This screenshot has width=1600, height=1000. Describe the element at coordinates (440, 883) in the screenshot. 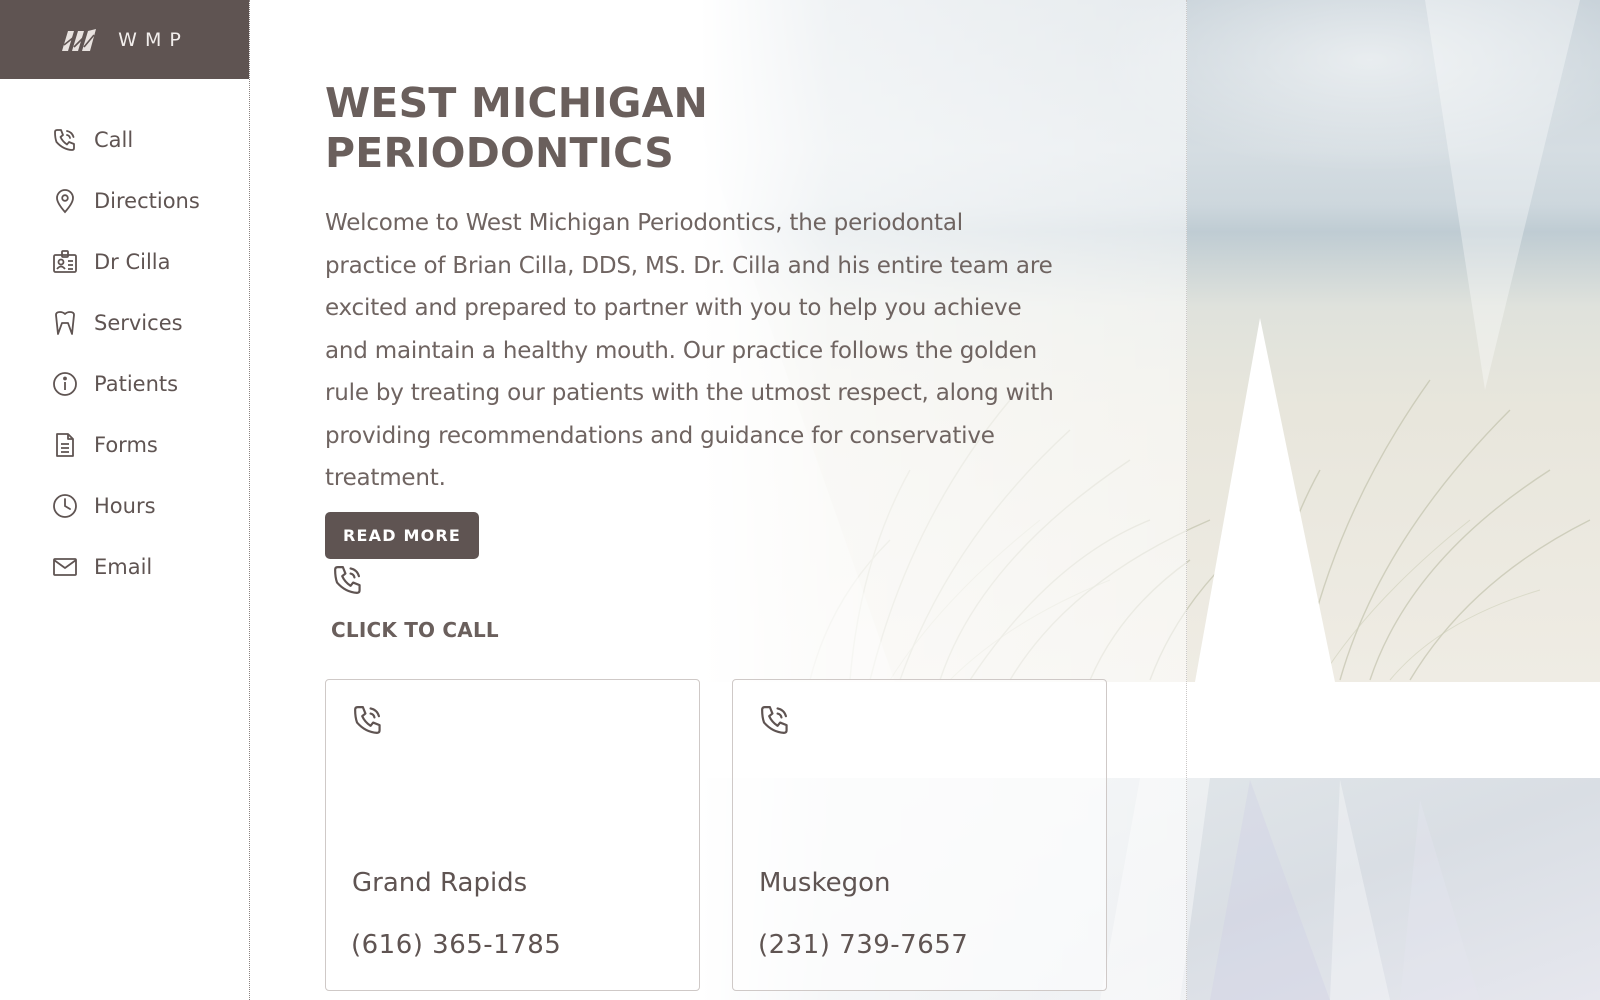

I see `location-city: Grand Rapids` at that location.